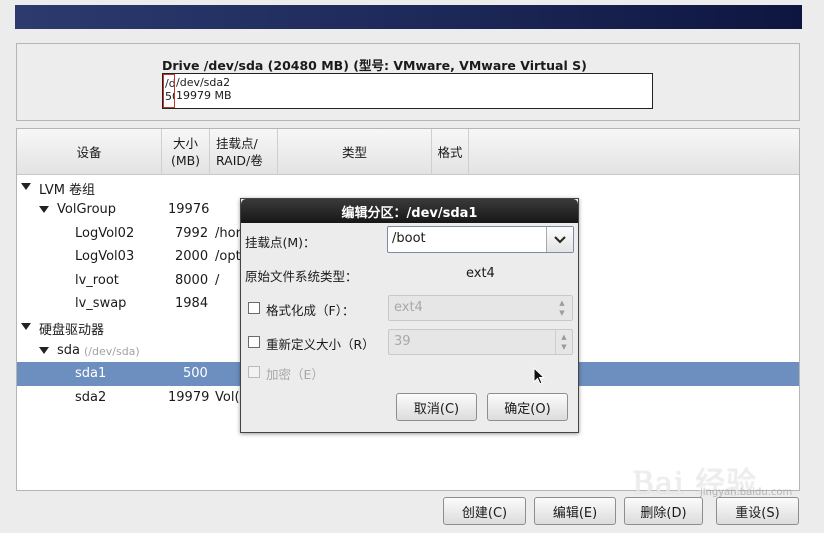  What do you see at coordinates (254, 372) in the screenshot?
I see `encrypt-checkbox` at bounding box center [254, 372].